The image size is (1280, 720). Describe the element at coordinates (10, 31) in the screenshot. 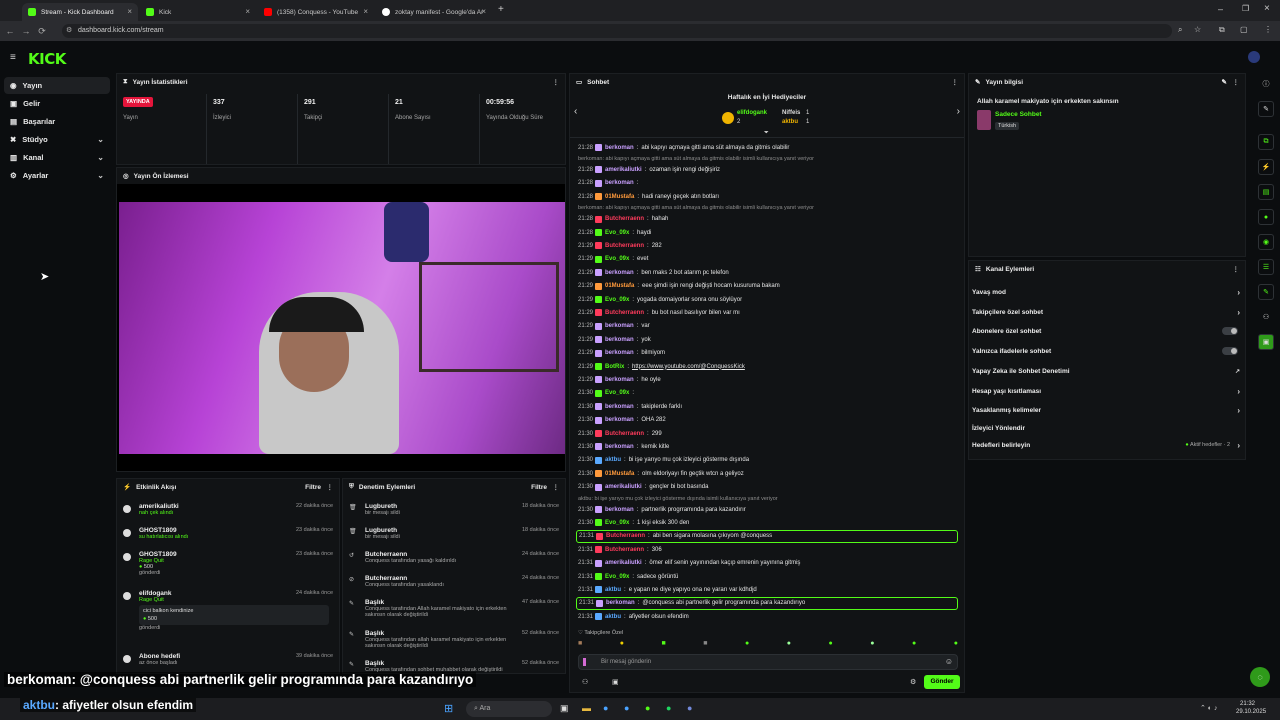

I see `back-icon: ←` at that location.